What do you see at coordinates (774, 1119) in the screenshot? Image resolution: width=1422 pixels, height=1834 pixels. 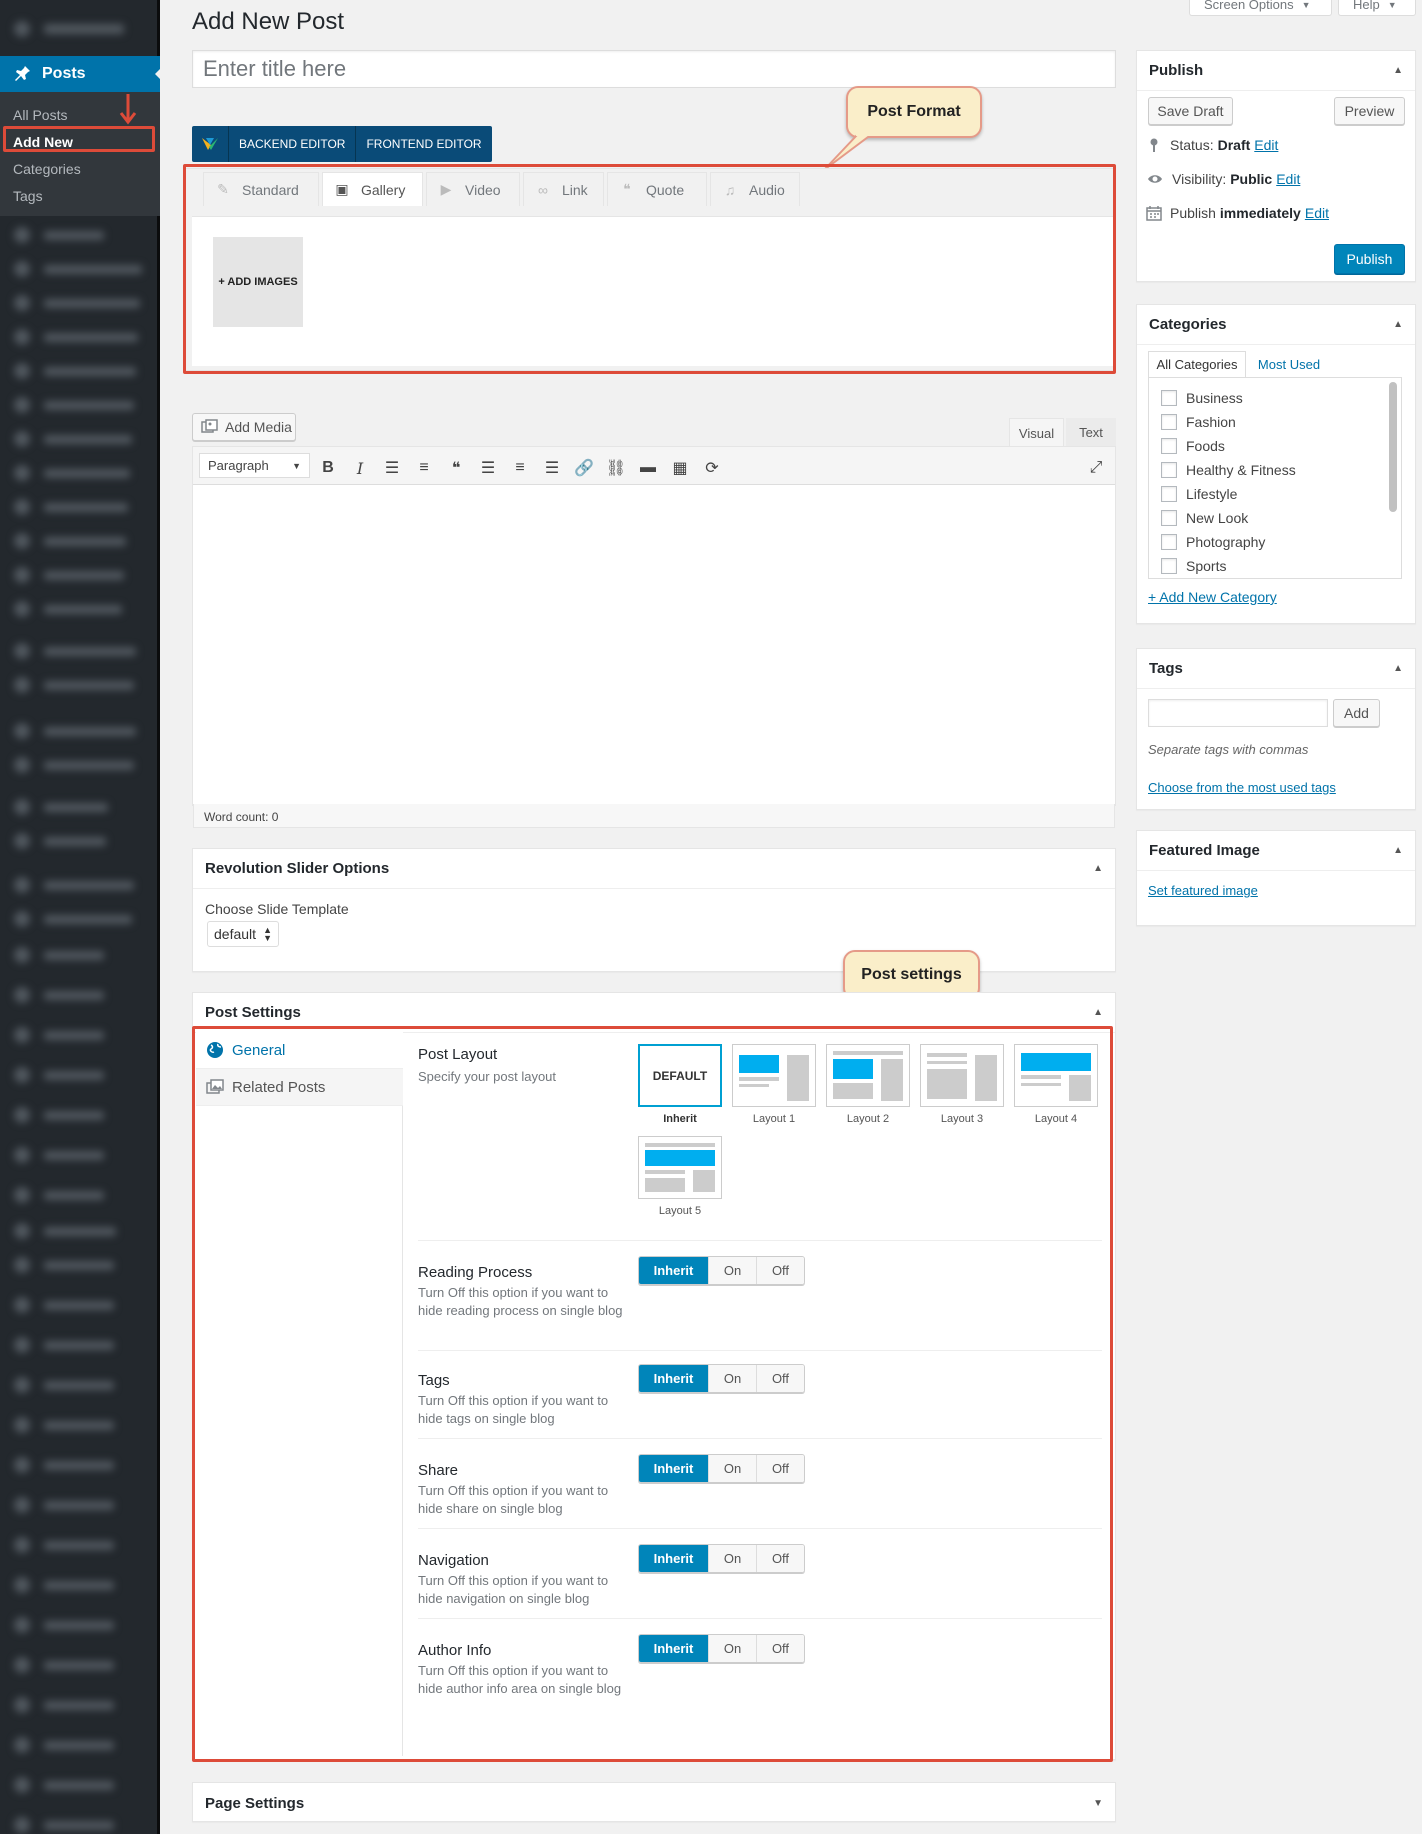 I see `layout-label: Layout 1` at bounding box center [774, 1119].